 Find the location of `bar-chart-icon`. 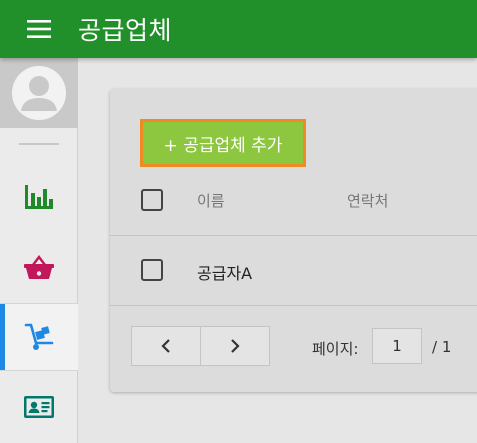

bar-chart-icon is located at coordinates (39, 197).